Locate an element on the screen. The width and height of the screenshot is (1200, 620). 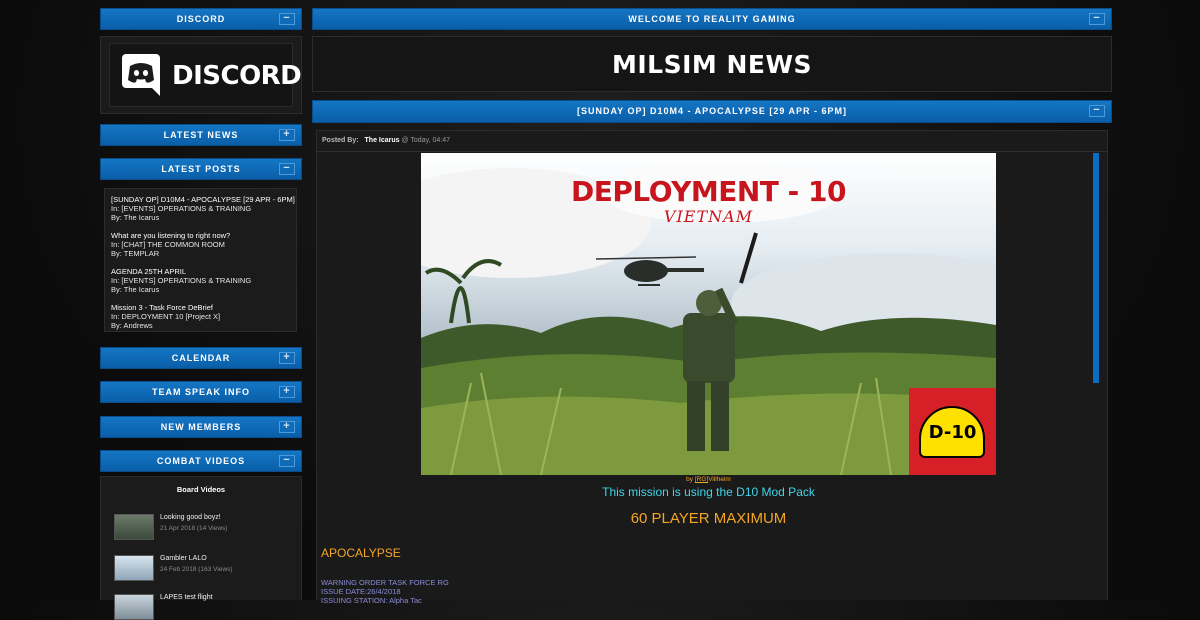
discord-icon is located at coordinates (141, 75).